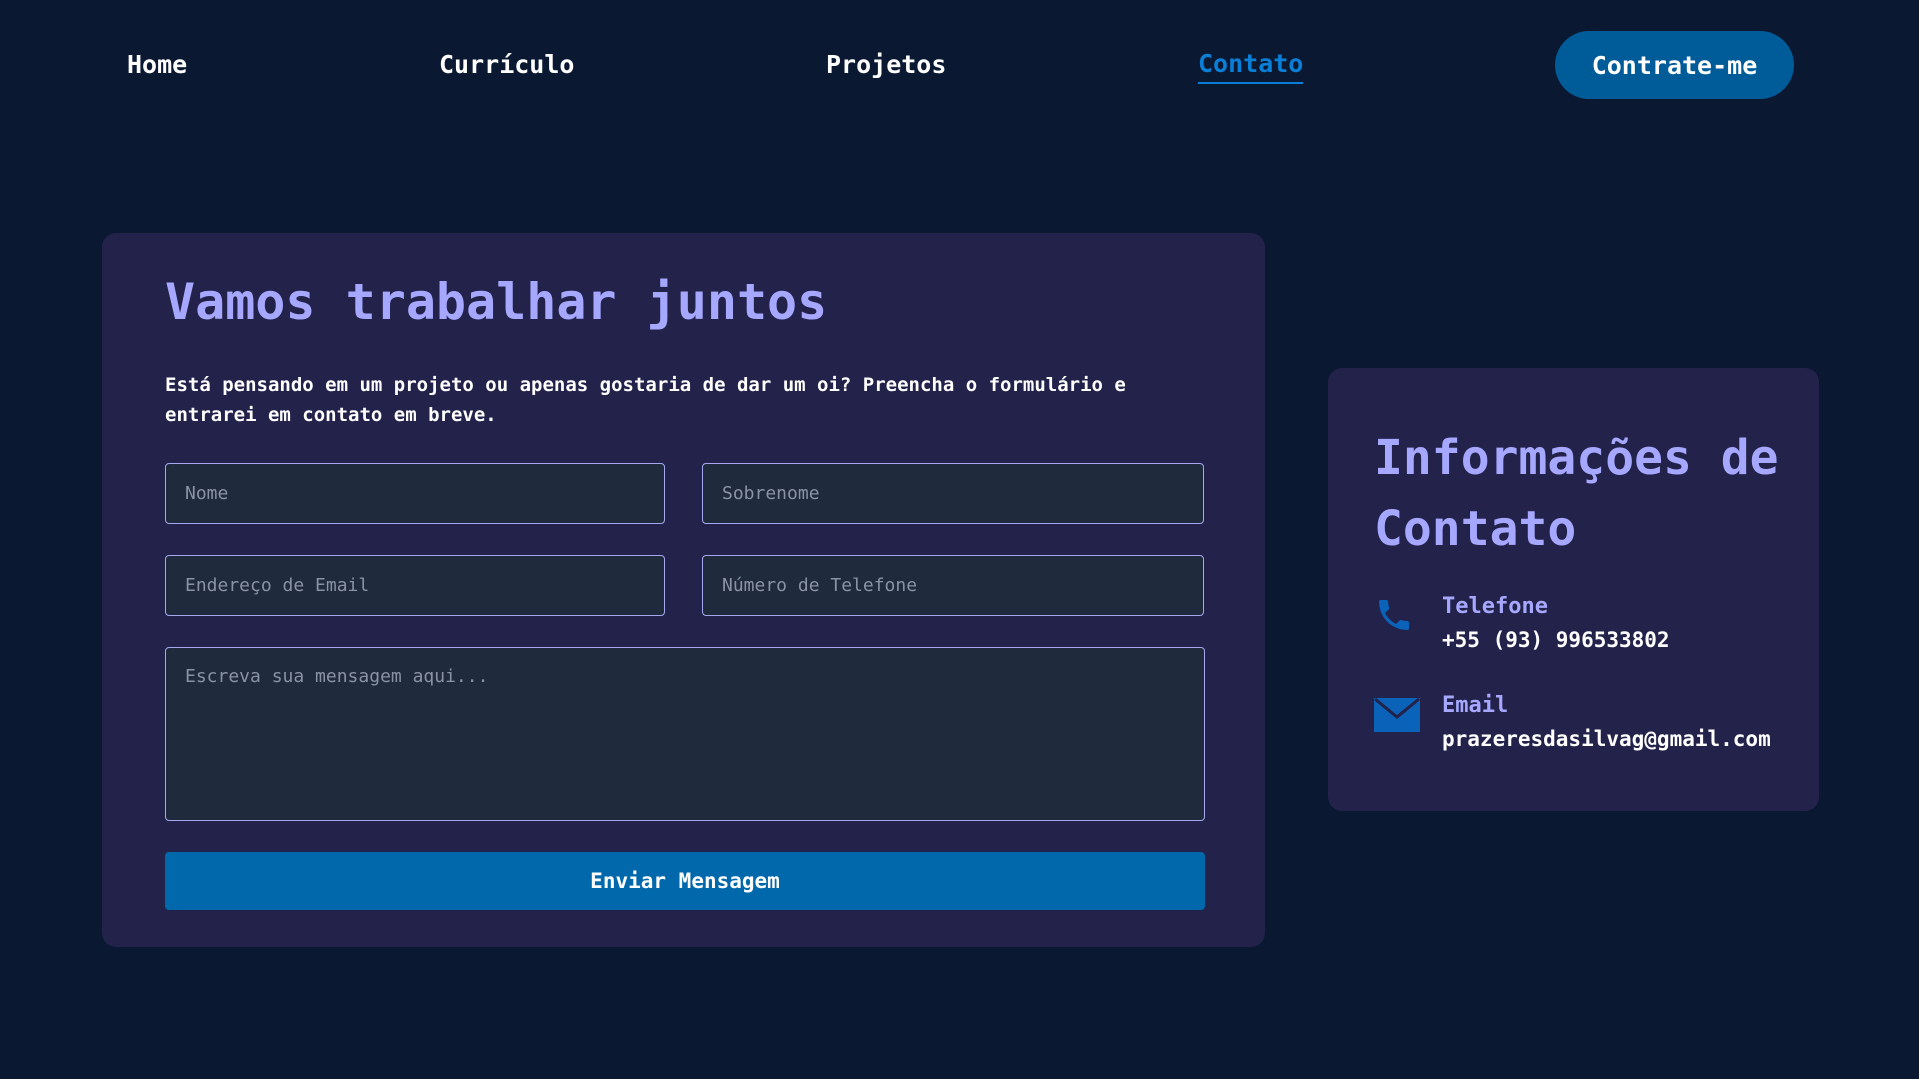 The height and width of the screenshot is (1079, 1919). I want to click on phone-icon, so click(1394, 617).